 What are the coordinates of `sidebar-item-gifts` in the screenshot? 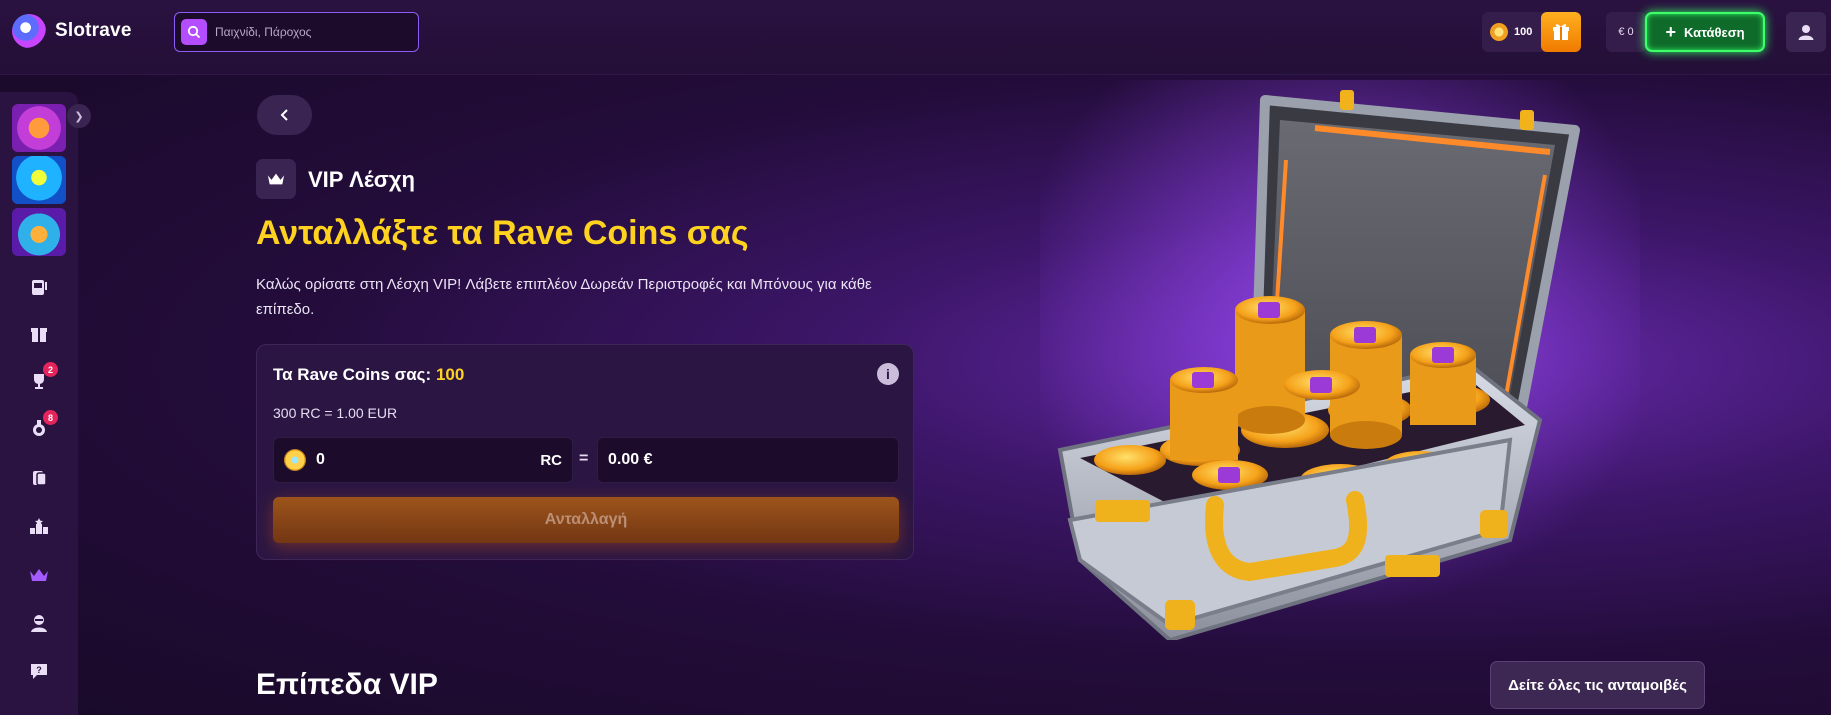 It's located at (39, 334).